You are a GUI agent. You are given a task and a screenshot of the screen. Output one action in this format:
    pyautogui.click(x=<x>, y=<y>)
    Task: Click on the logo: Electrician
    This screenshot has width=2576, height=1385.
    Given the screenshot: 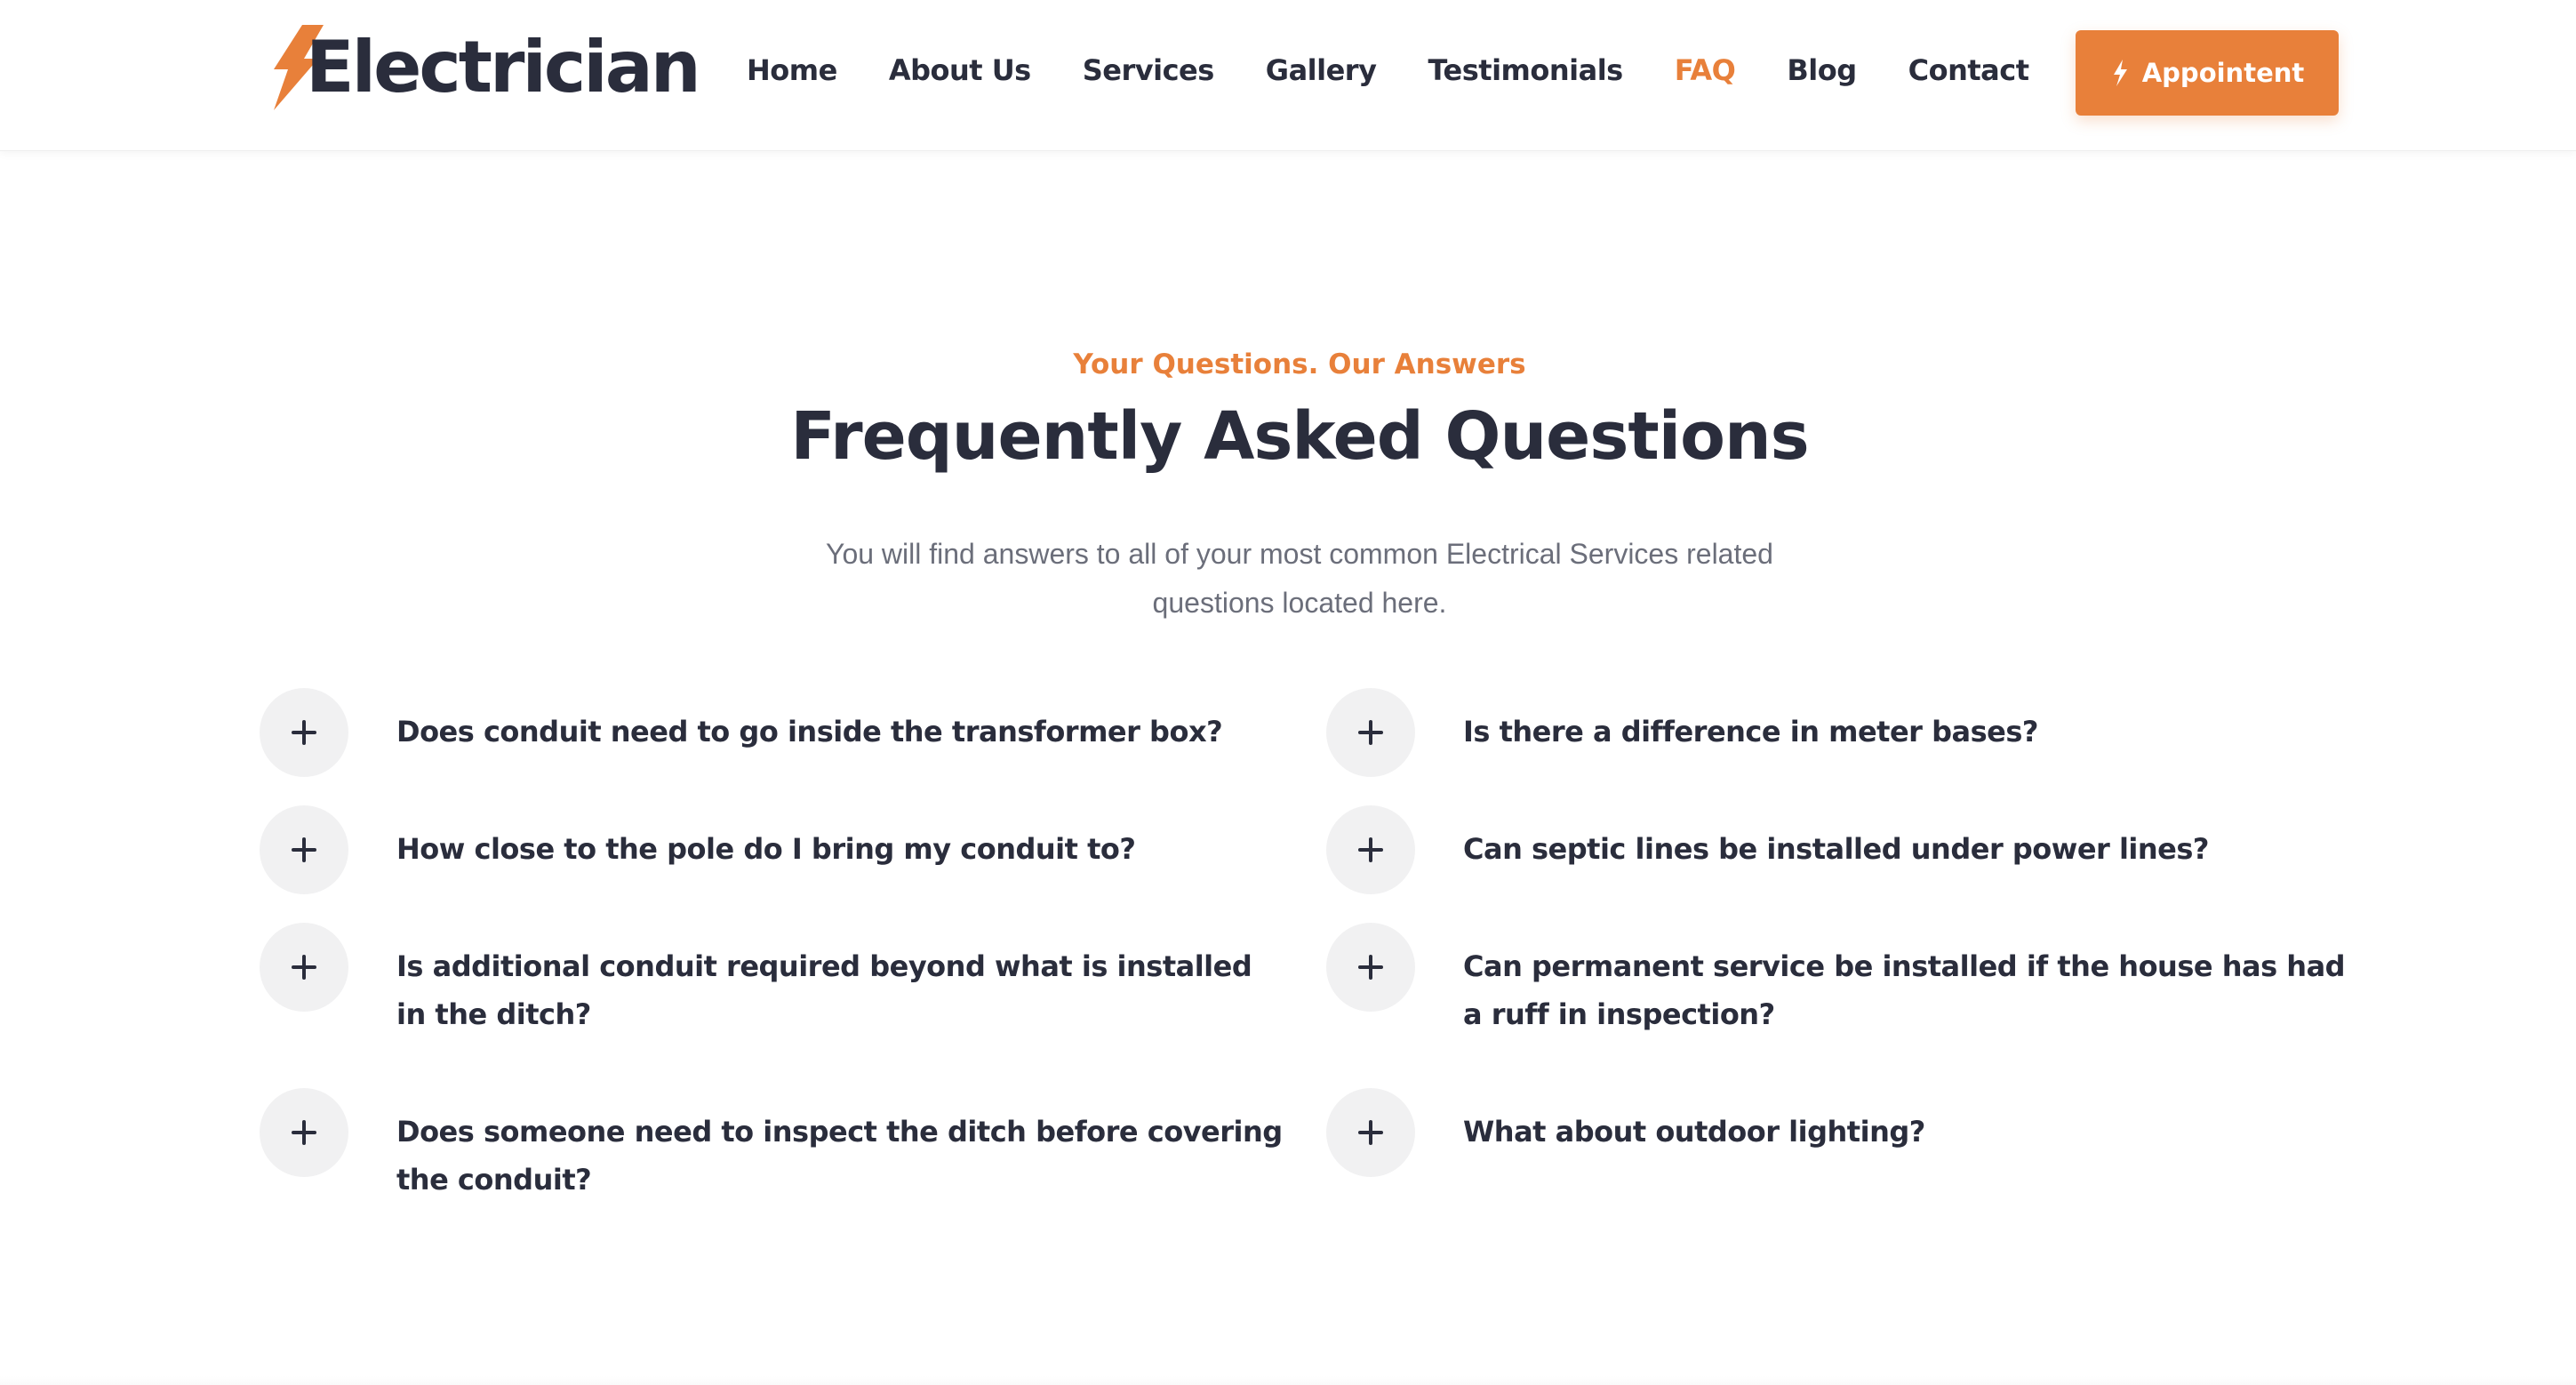 What is the action you would take?
    pyautogui.click(x=484, y=67)
    